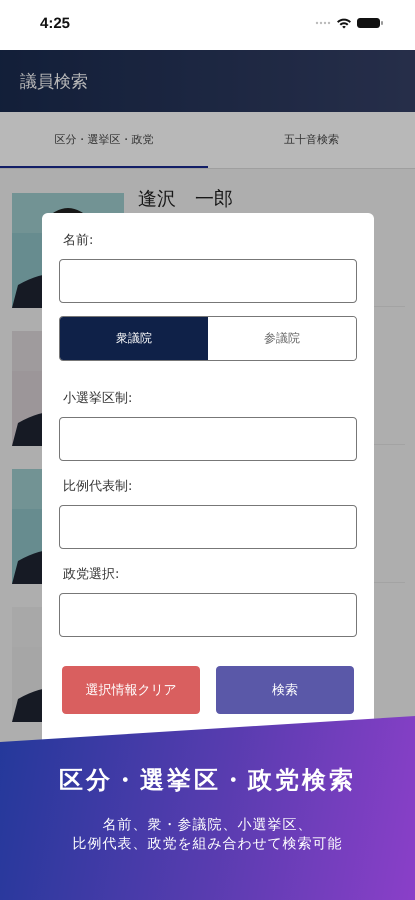 The image size is (415, 900). I want to click on field-label: 名前:, so click(78, 241).